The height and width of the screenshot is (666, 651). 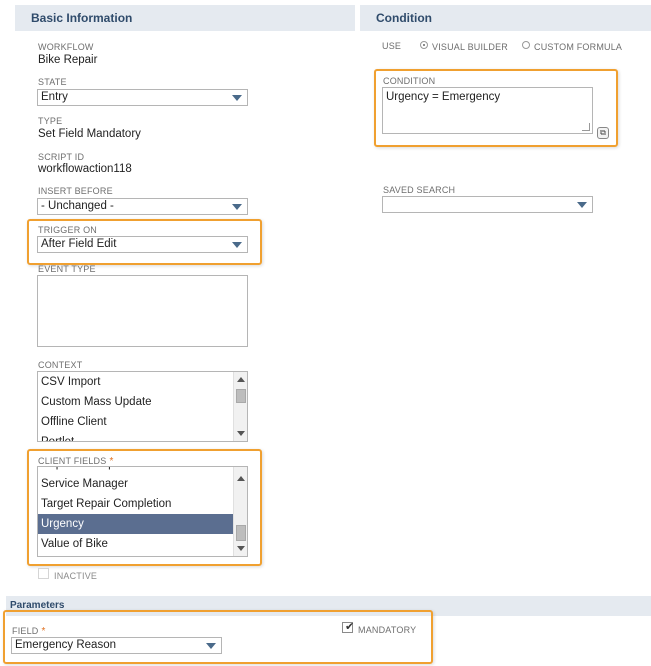 I want to click on insert-before-select: - Unchanged -, so click(x=142, y=206).